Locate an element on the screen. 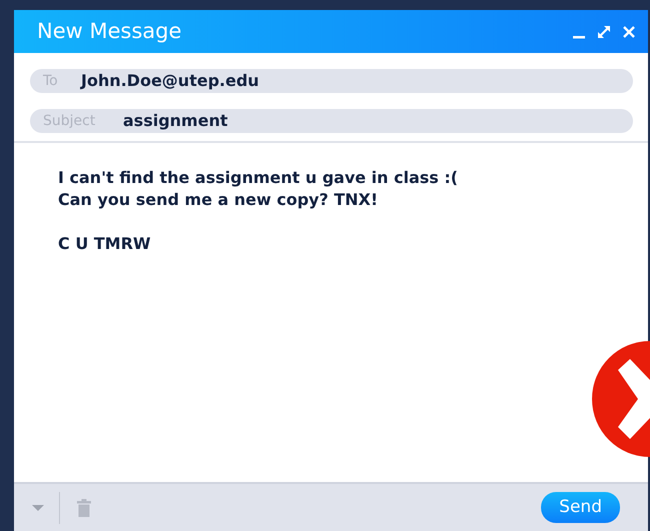 The image size is (650, 531). window-title: New Message is located at coordinates (109, 31).